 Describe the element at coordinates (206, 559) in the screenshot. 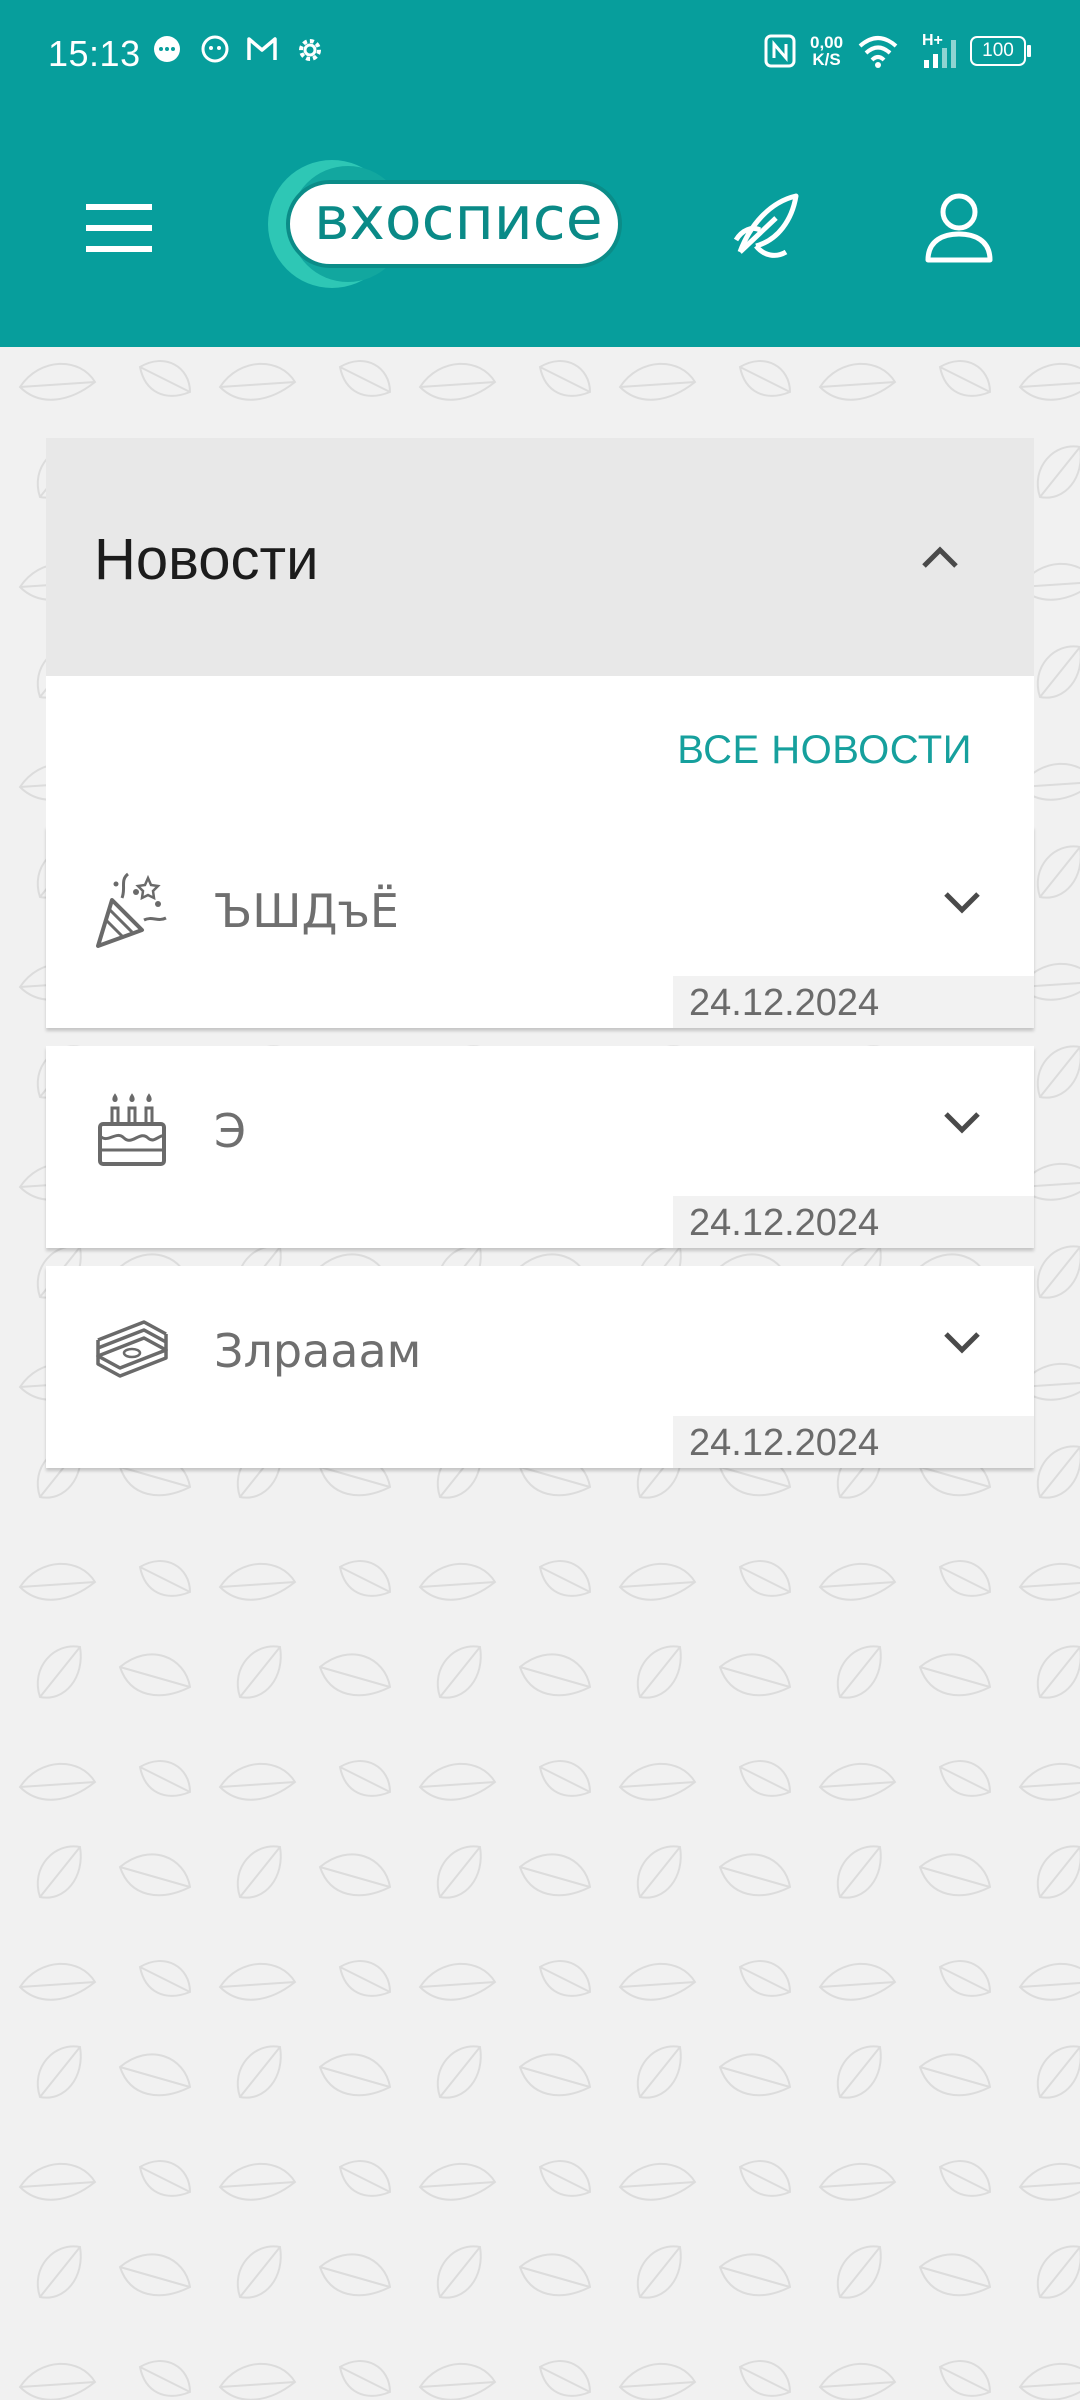

I see `news-section-title: Новости` at that location.